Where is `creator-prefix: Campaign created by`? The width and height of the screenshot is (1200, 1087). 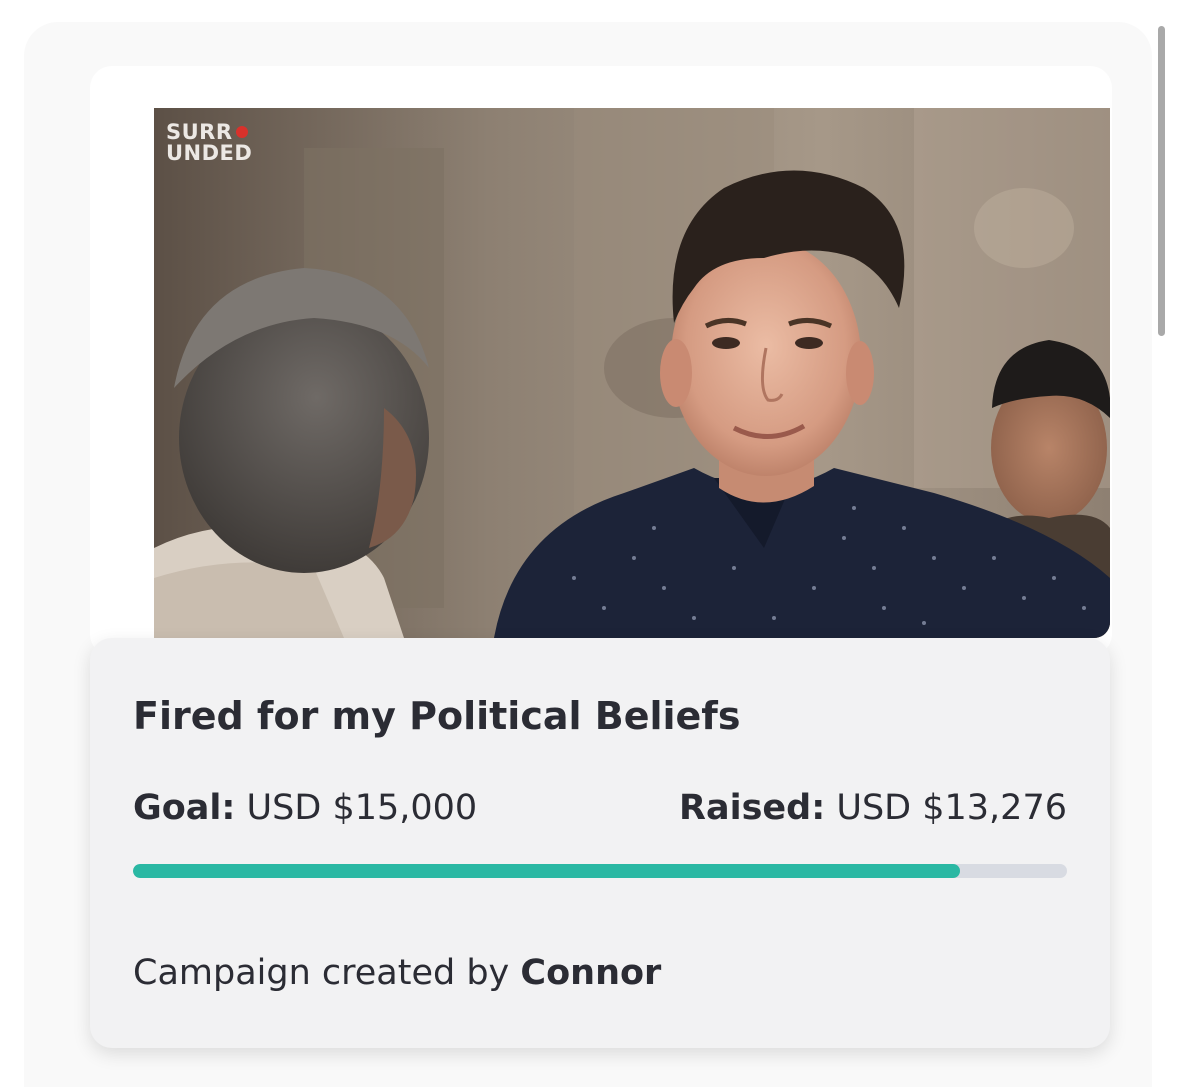
creator-prefix: Campaign created by is located at coordinates (321, 973).